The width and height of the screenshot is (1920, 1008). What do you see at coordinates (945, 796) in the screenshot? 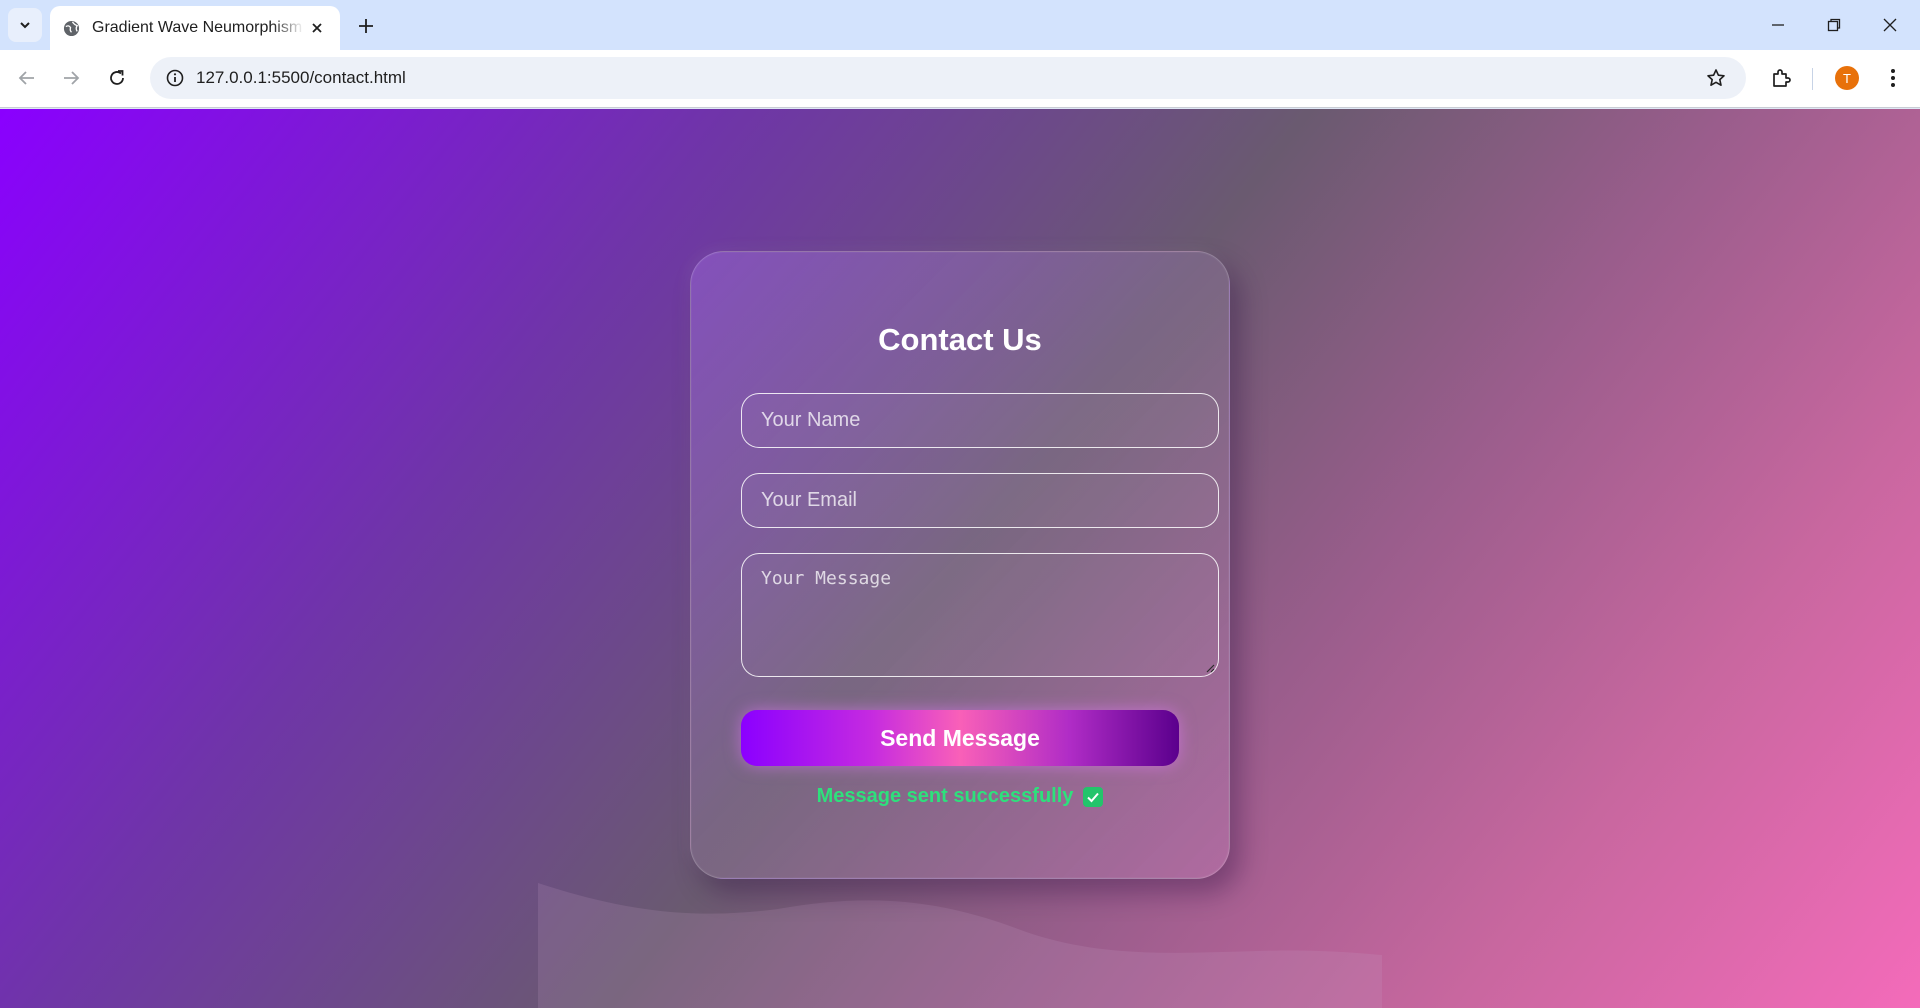
I see `status-text: Message sent successfully` at bounding box center [945, 796].